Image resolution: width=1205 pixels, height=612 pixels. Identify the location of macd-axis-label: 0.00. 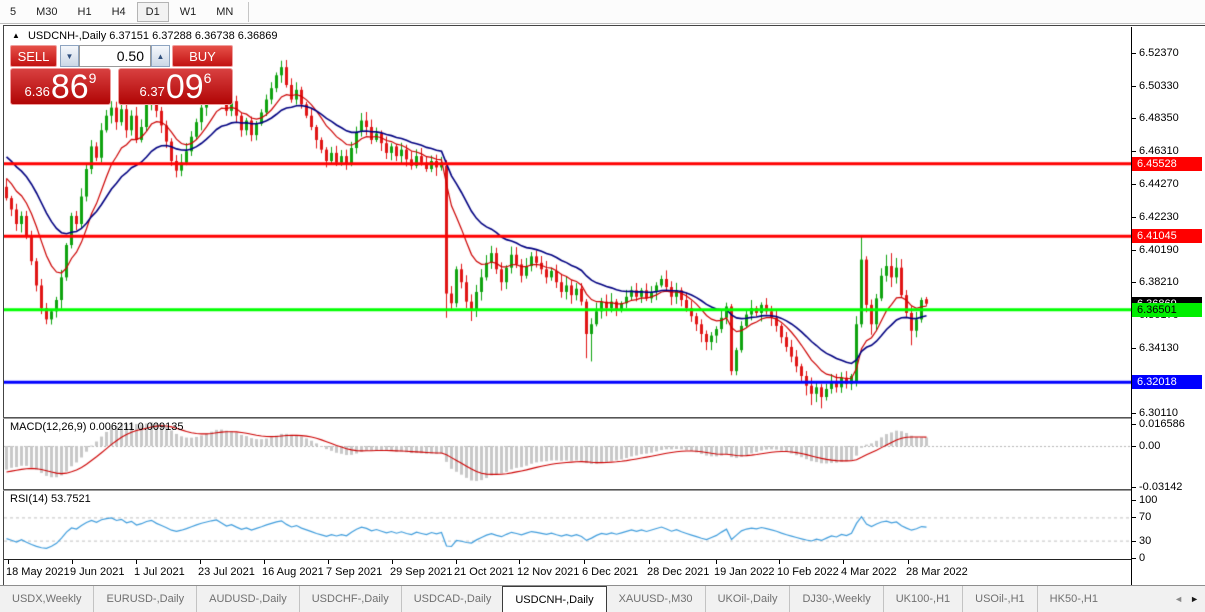
(1150, 446).